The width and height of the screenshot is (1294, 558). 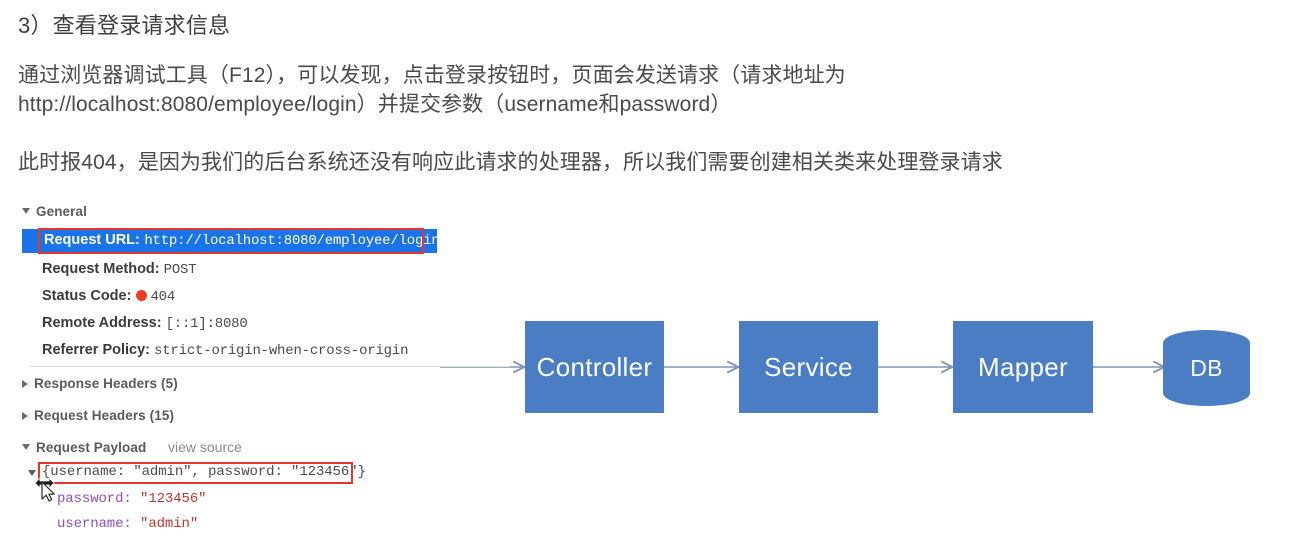 I want to click on section-request-payload: Request Payload, so click(x=84, y=447).